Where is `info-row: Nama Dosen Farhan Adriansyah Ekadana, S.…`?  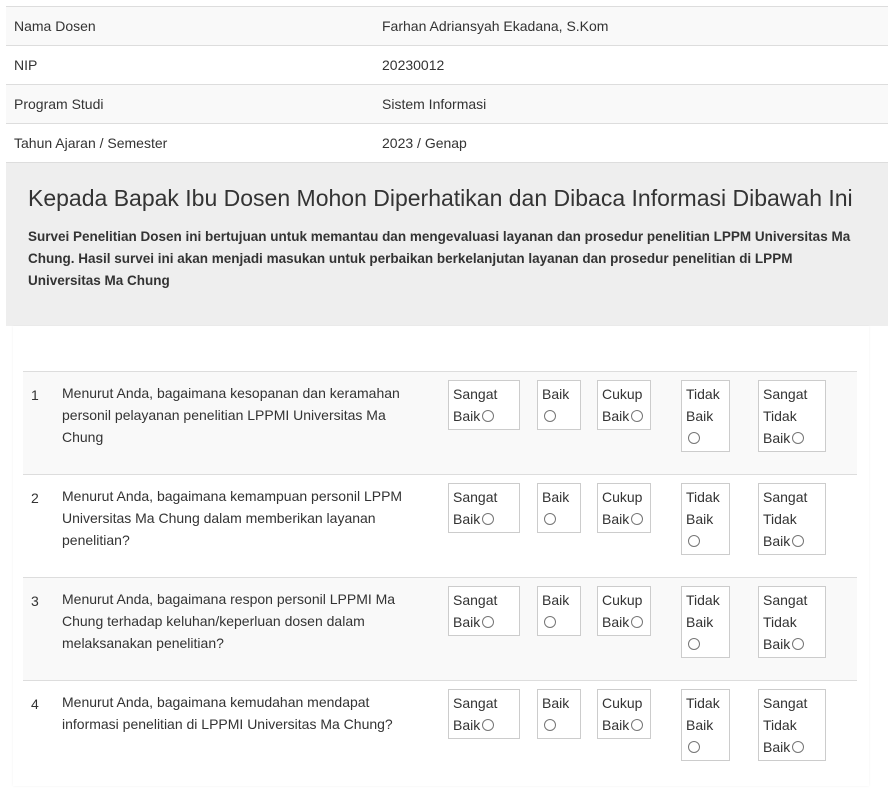 info-row: Nama Dosen Farhan Adriansyah Ekadana, S.… is located at coordinates (447, 26).